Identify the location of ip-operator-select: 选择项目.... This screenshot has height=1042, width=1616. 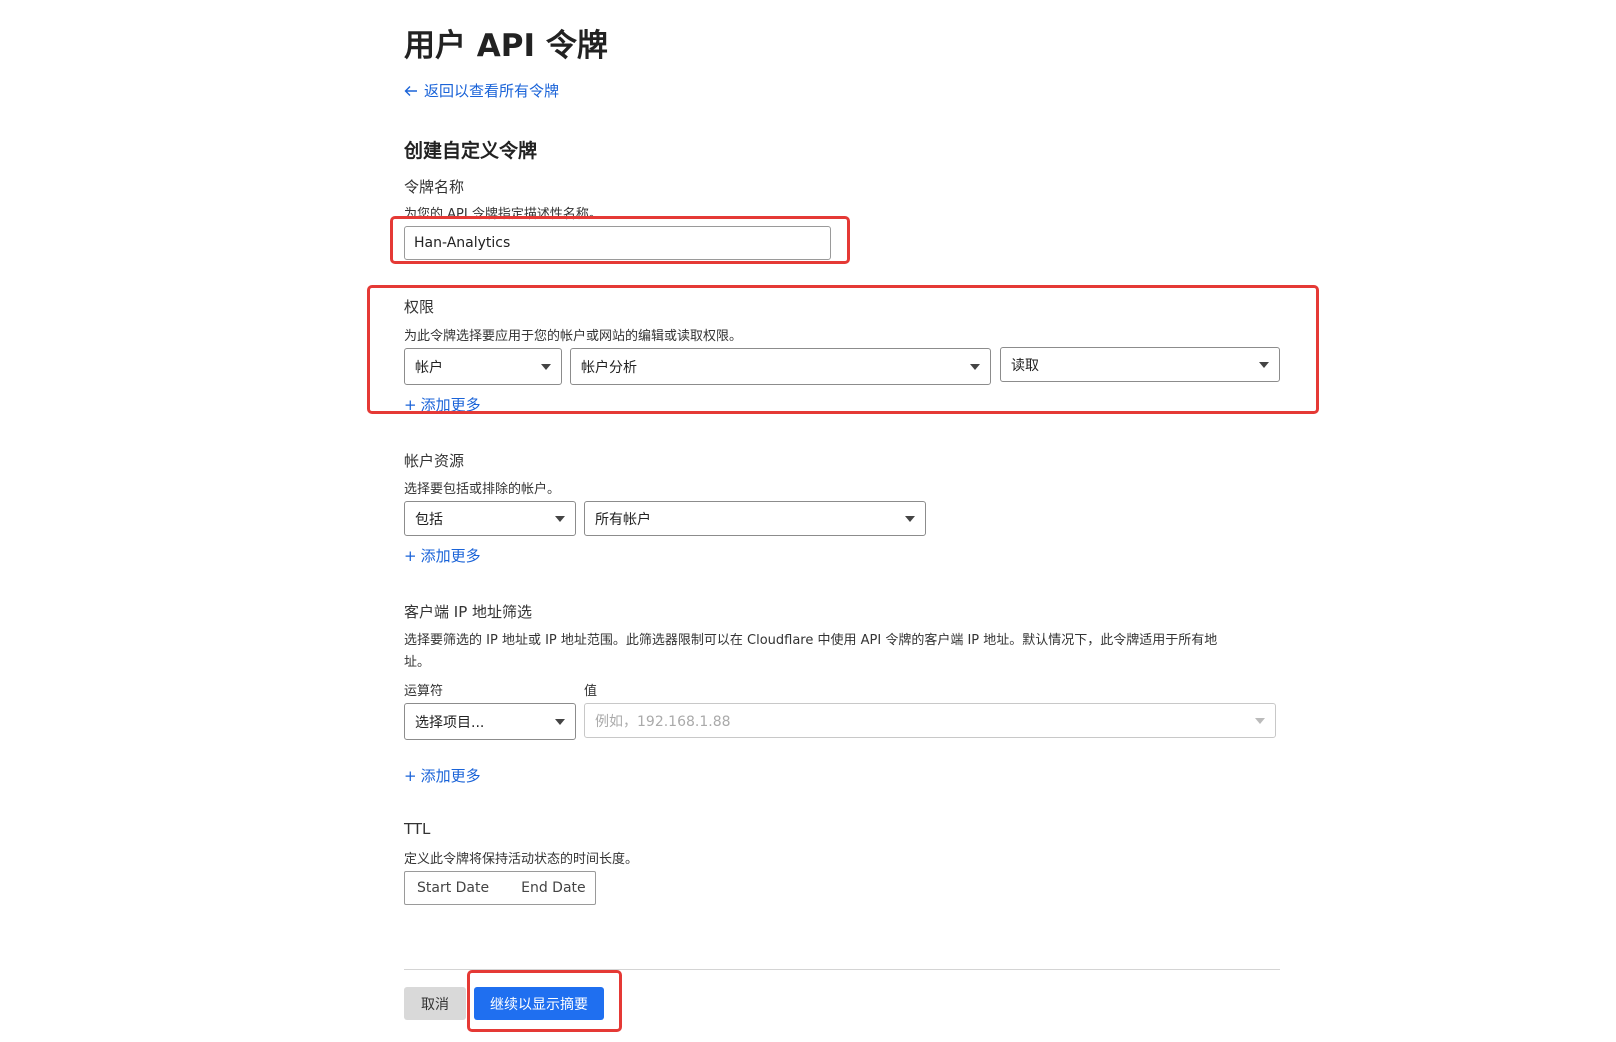
(490, 721).